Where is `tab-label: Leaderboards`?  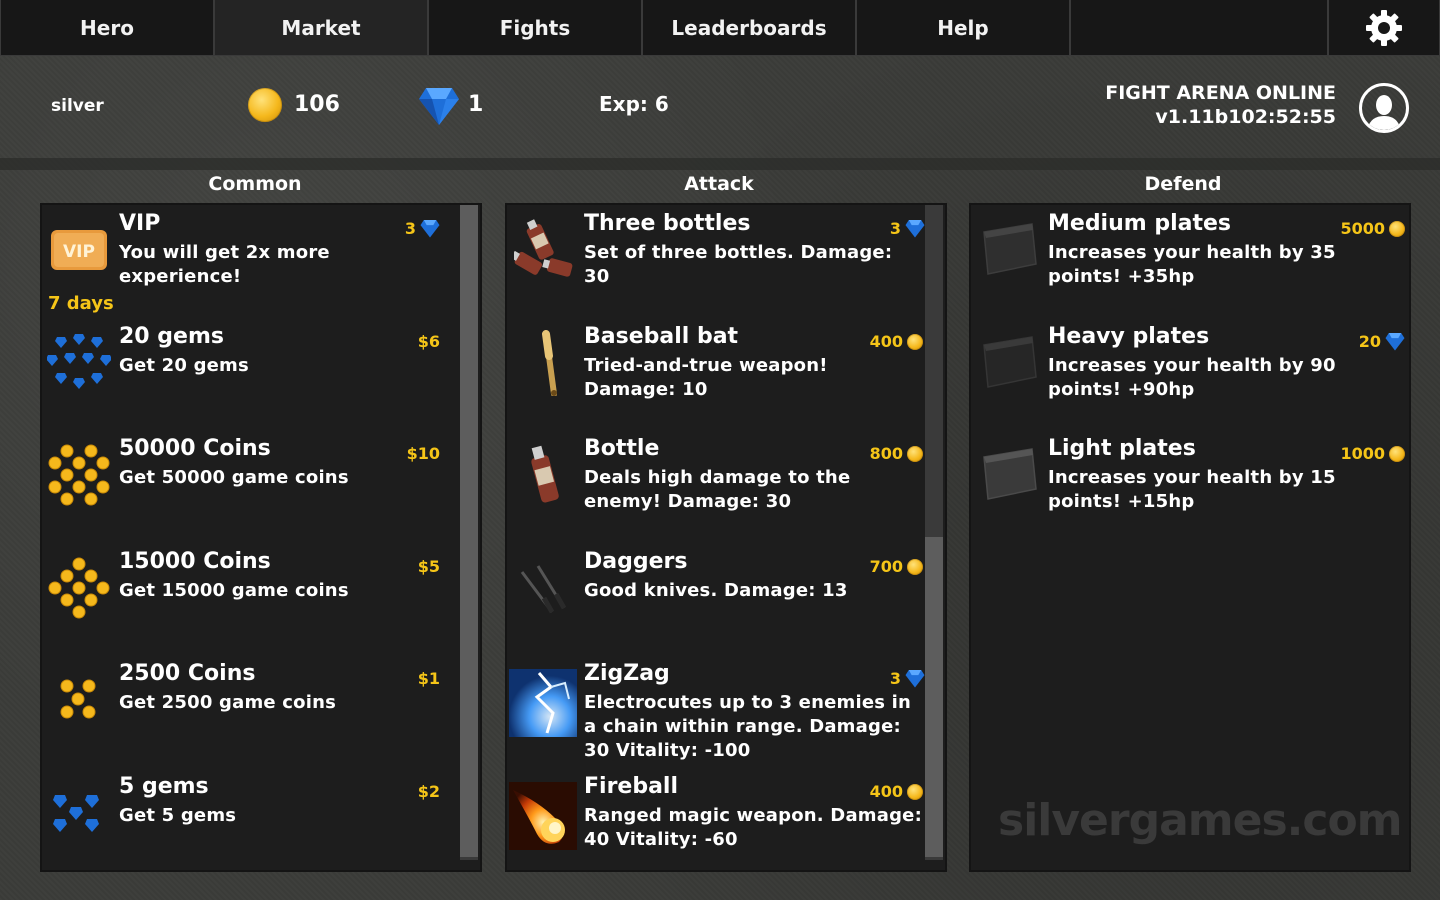 tab-label: Leaderboards is located at coordinates (749, 27).